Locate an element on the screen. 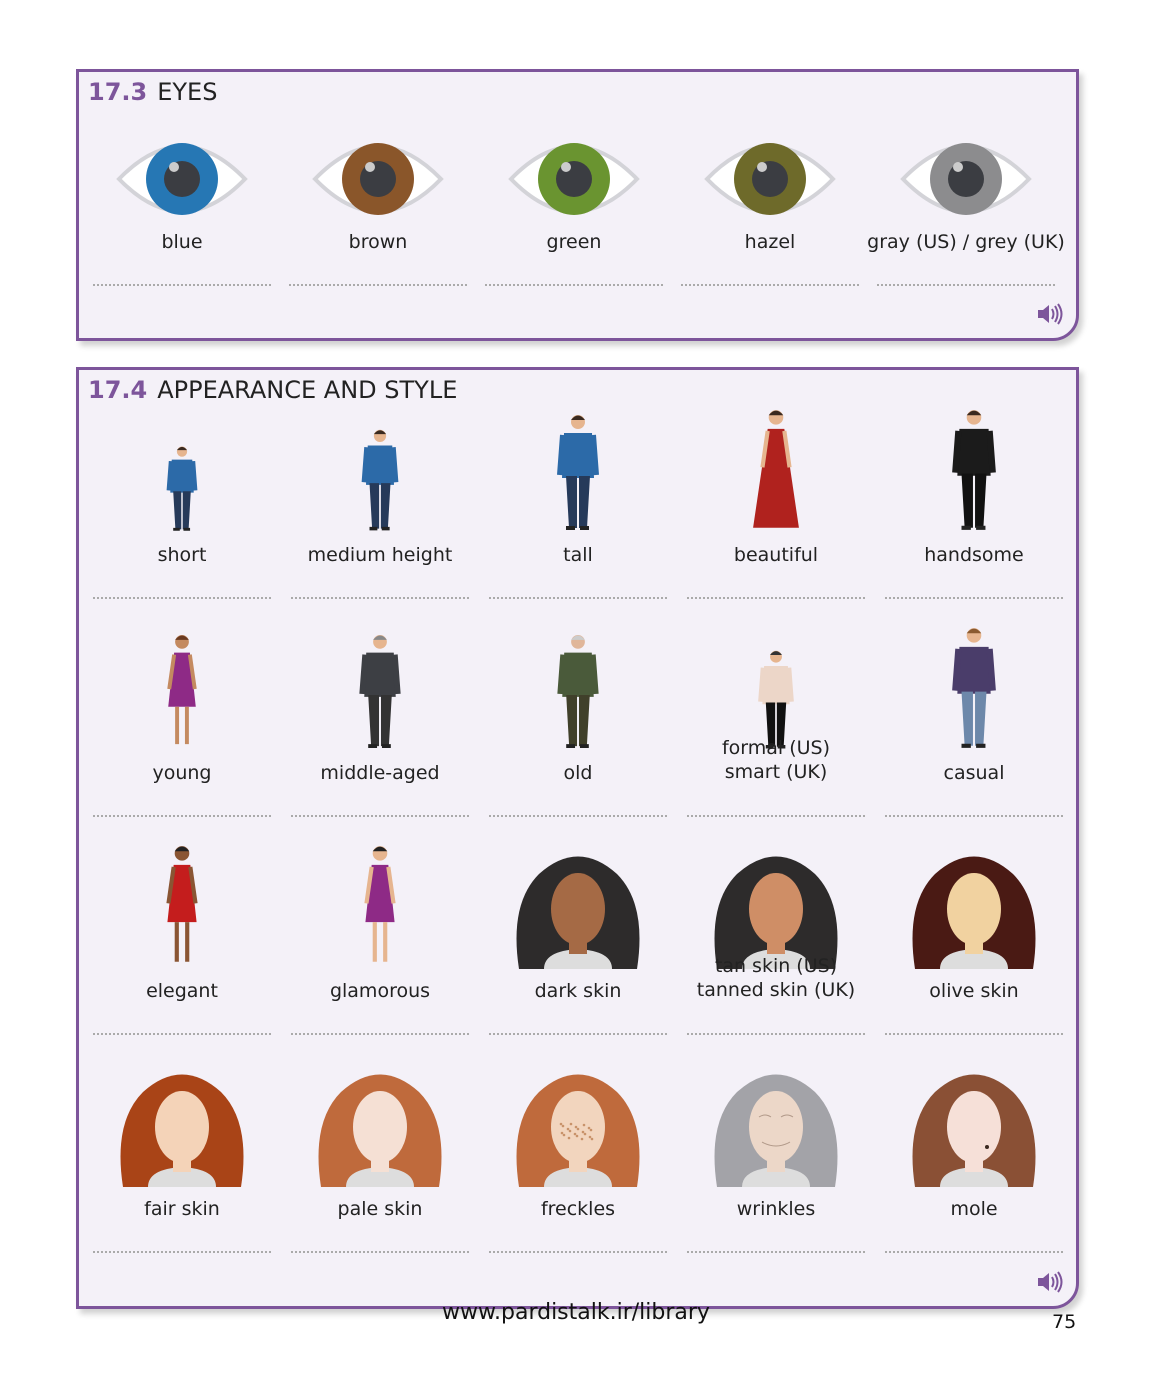 This screenshot has height=1376, width=1152. vocab-label: pale skin is located at coordinates (380, 1209).